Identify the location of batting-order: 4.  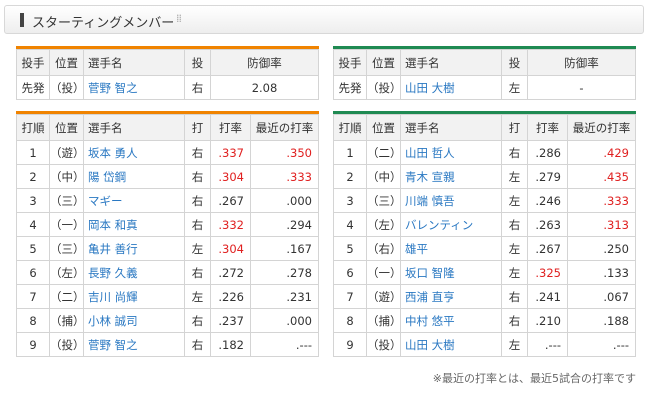
(33, 224).